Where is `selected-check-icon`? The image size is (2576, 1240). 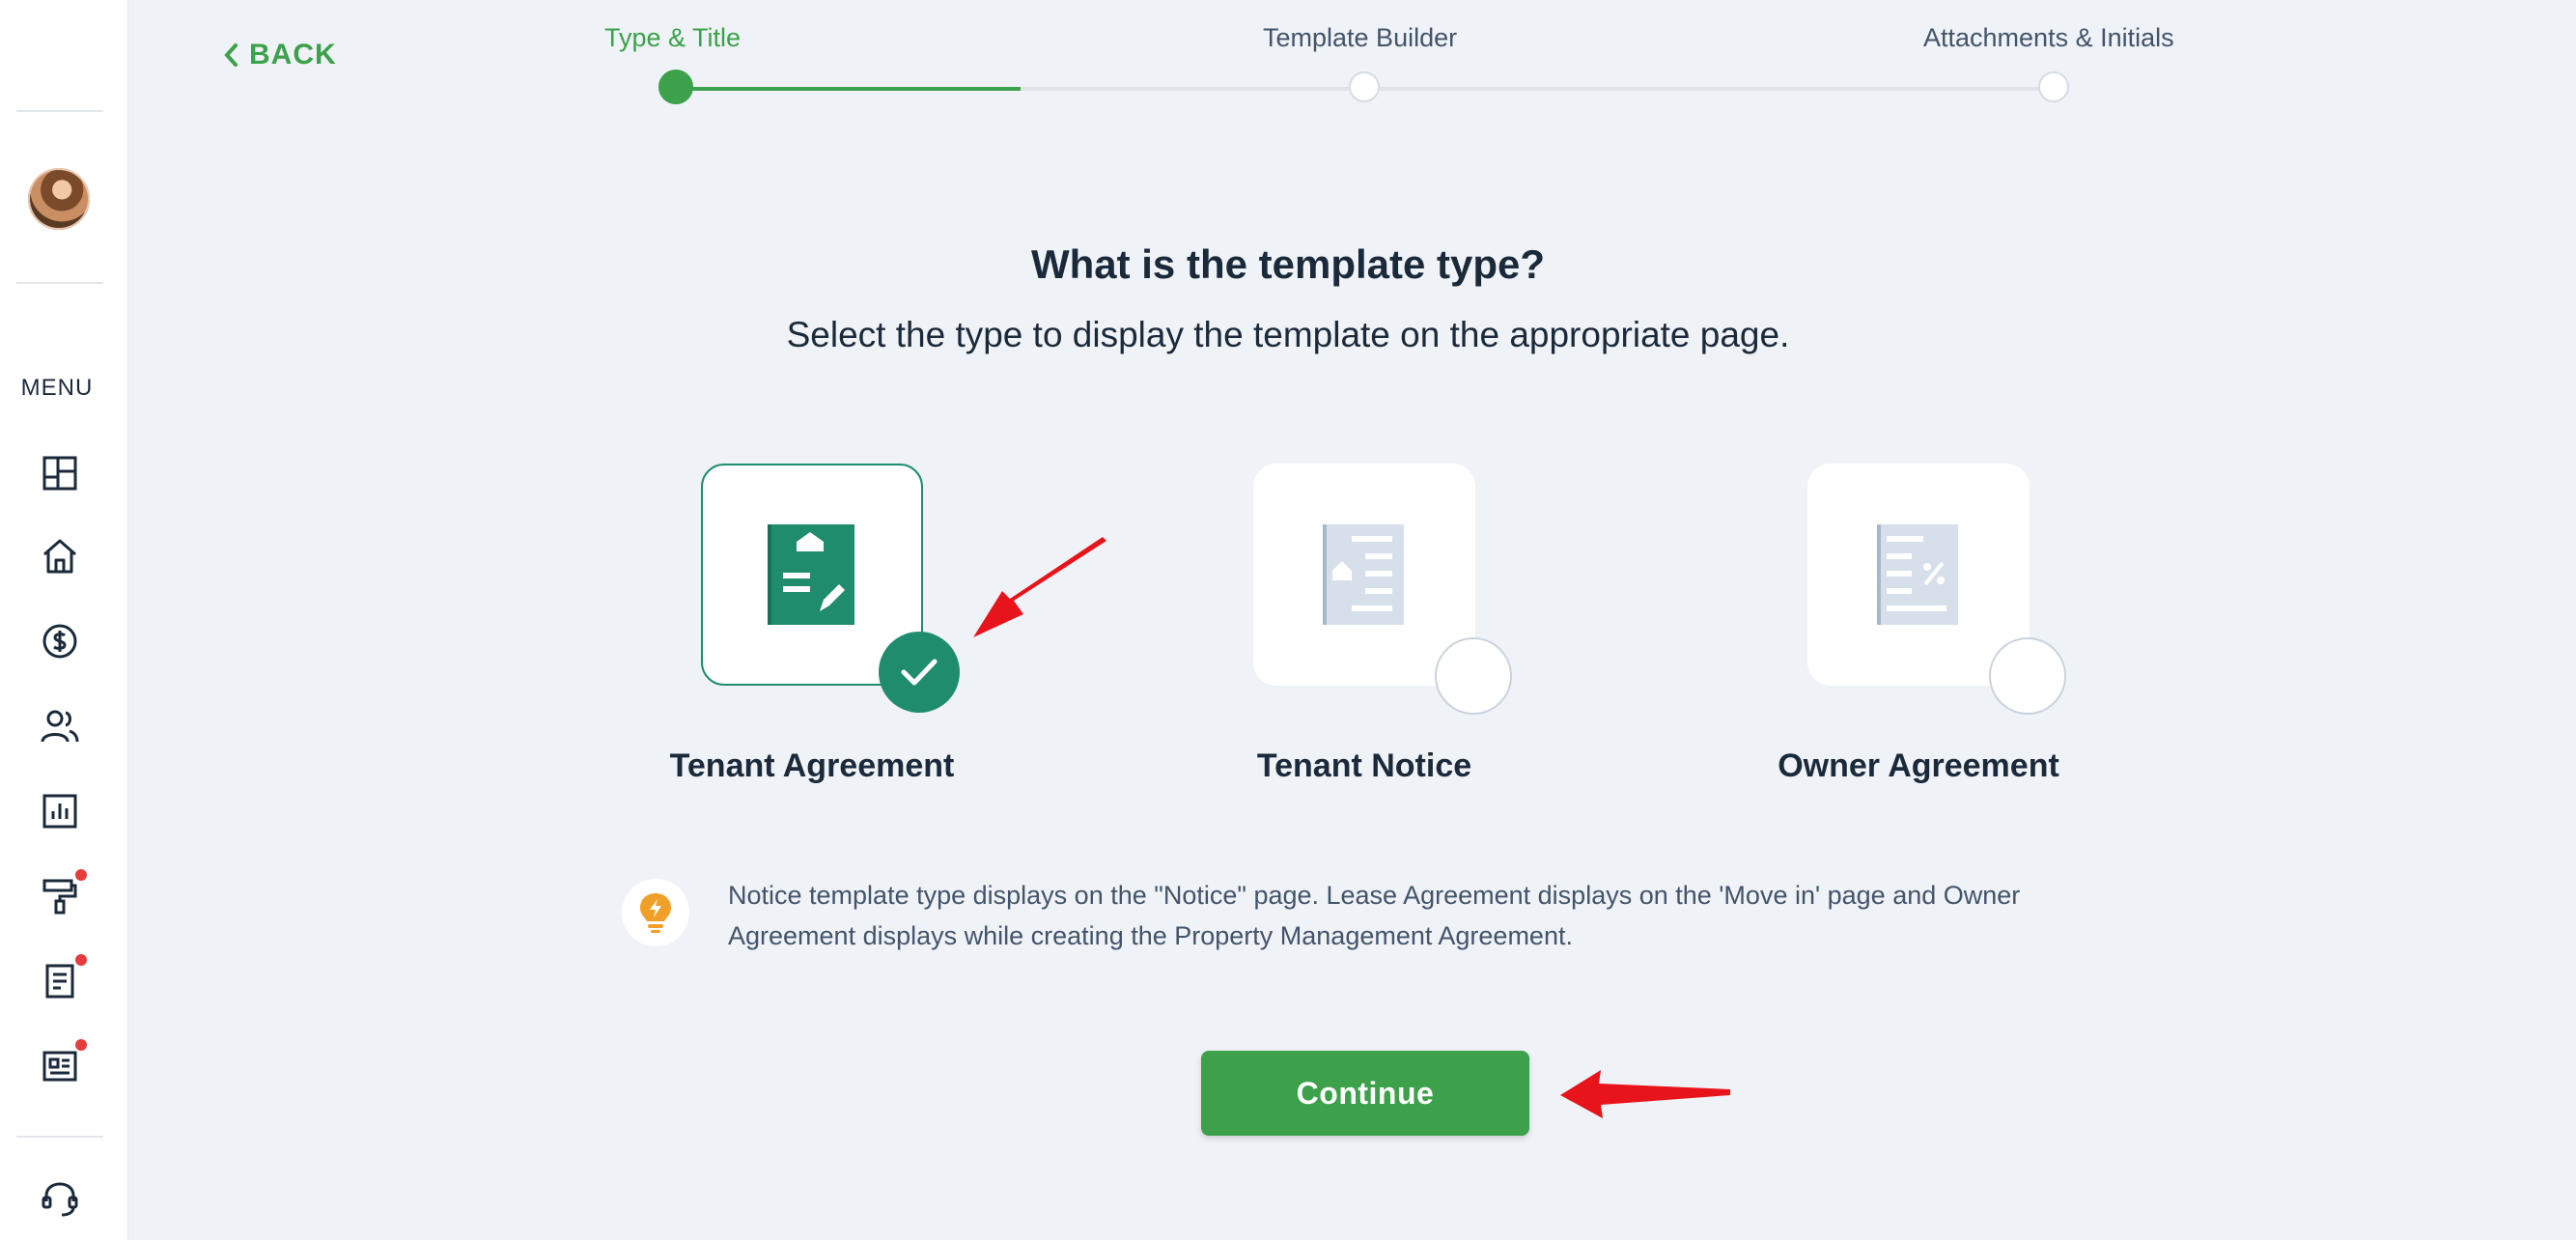 selected-check-icon is located at coordinates (920, 672).